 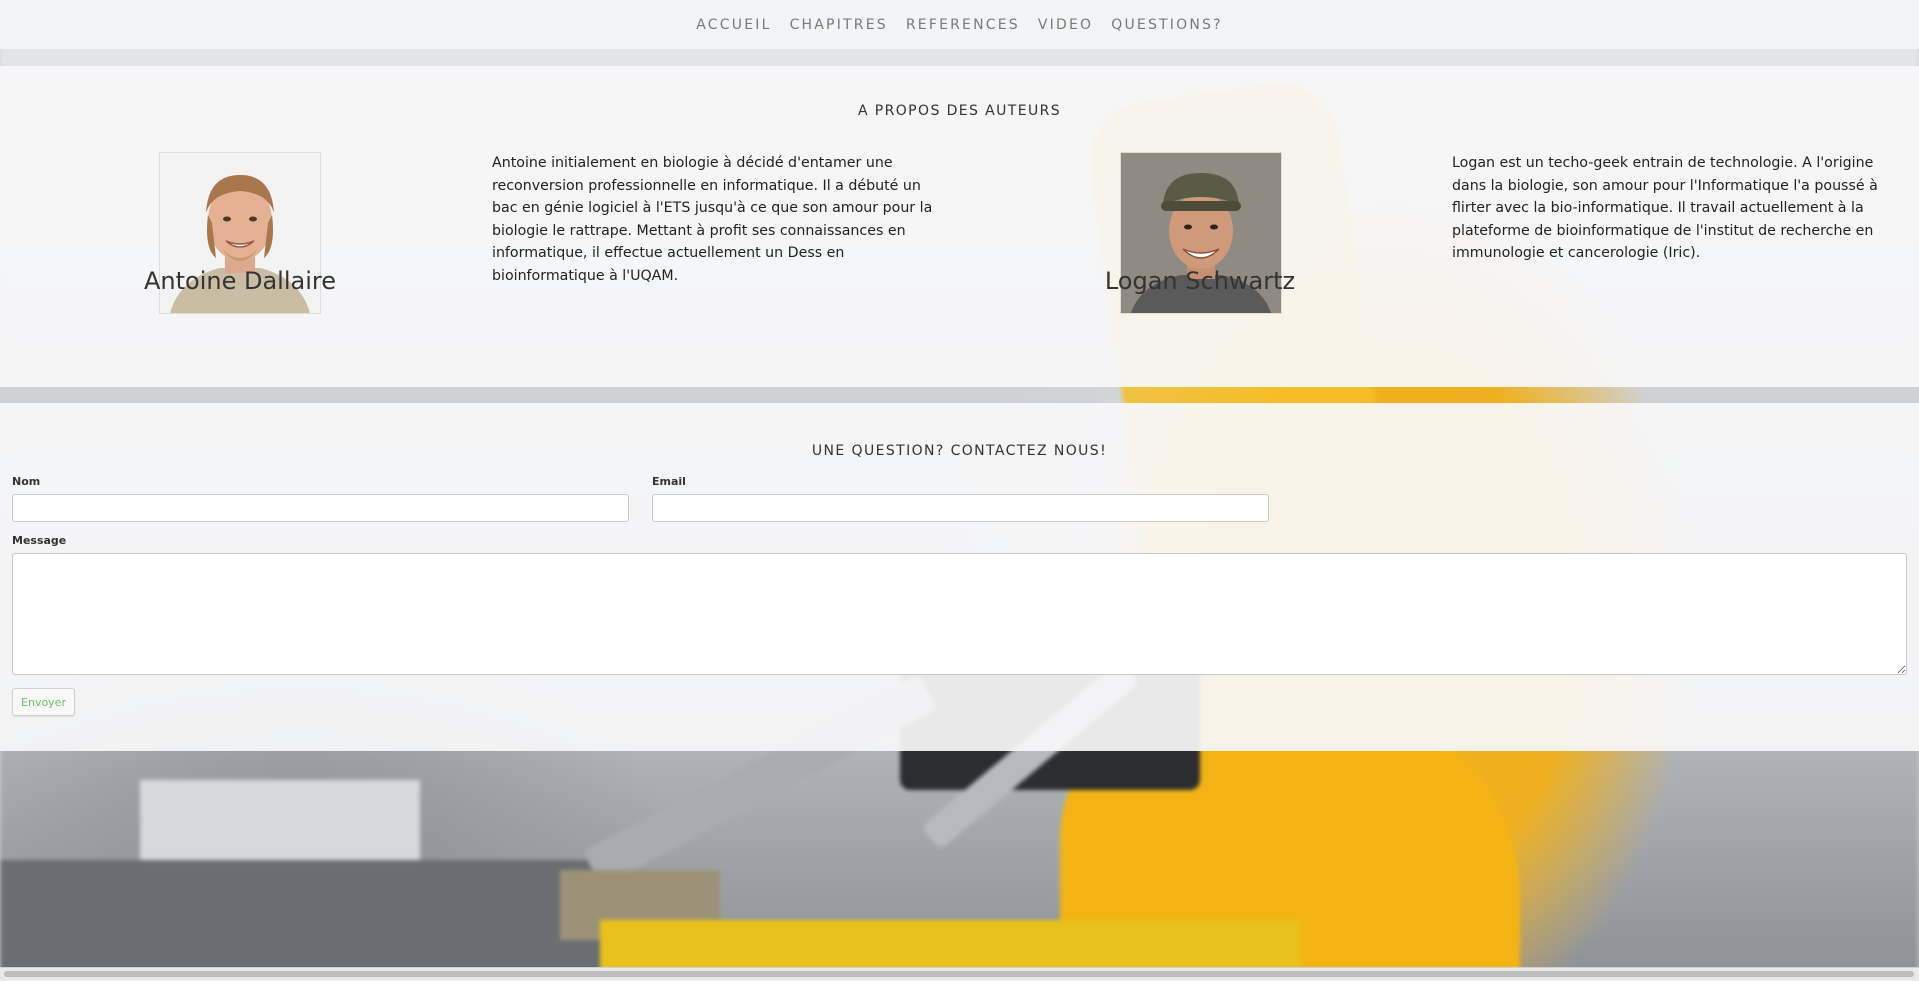 What do you see at coordinates (959, 111) in the screenshot?
I see `about-title: A PROPOS DES AUTEURS` at bounding box center [959, 111].